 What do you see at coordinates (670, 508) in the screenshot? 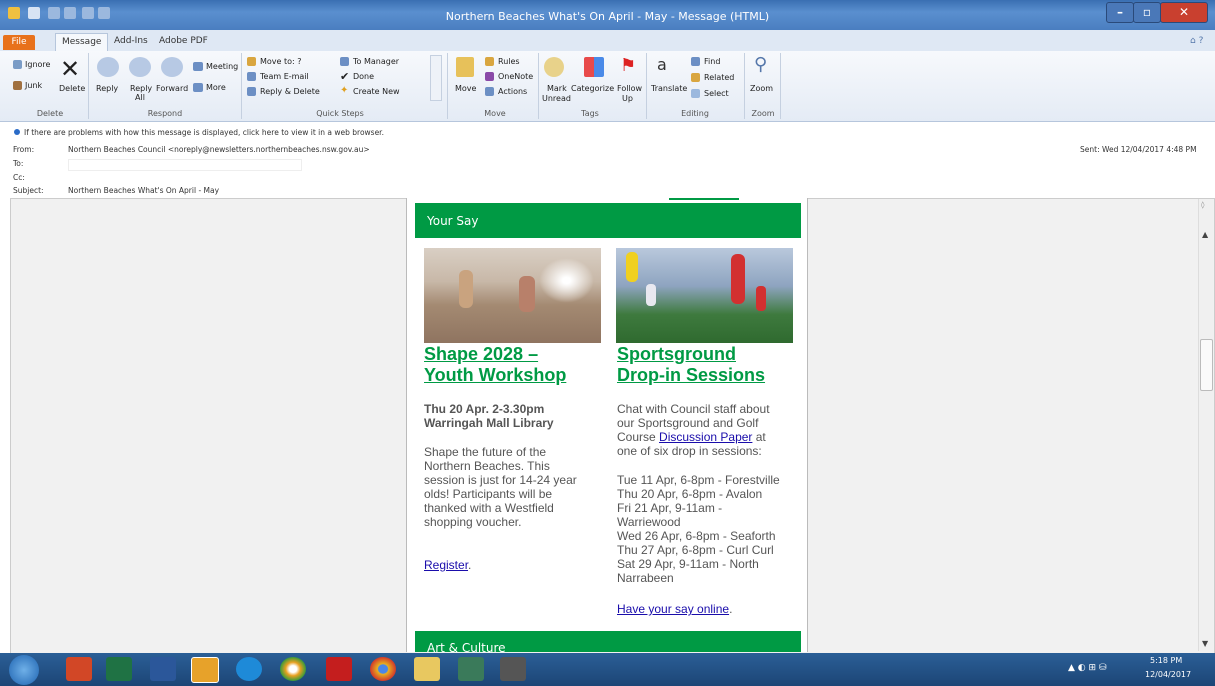
I see `session-item: Fri 21 Apr, 9-11am -` at bounding box center [670, 508].